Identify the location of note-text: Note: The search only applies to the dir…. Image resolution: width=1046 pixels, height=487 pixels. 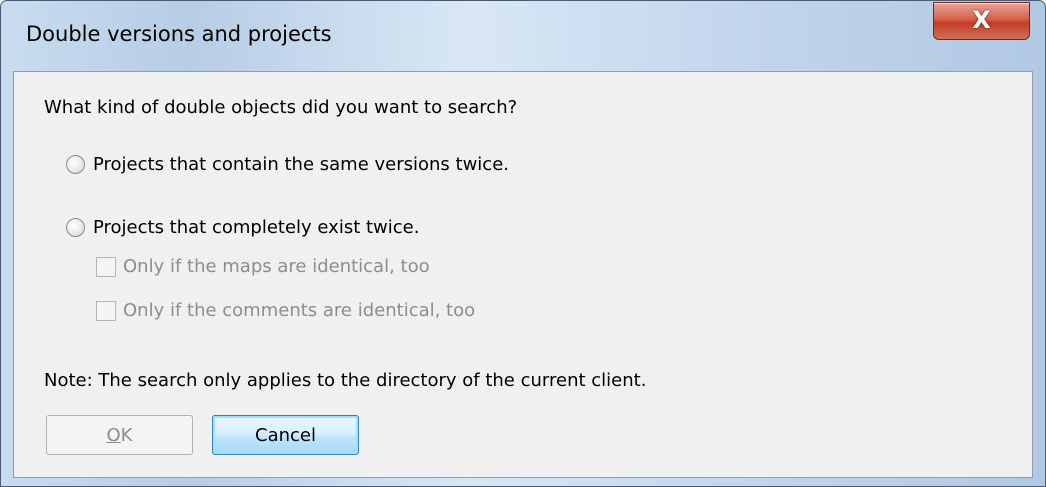
(345, 380).